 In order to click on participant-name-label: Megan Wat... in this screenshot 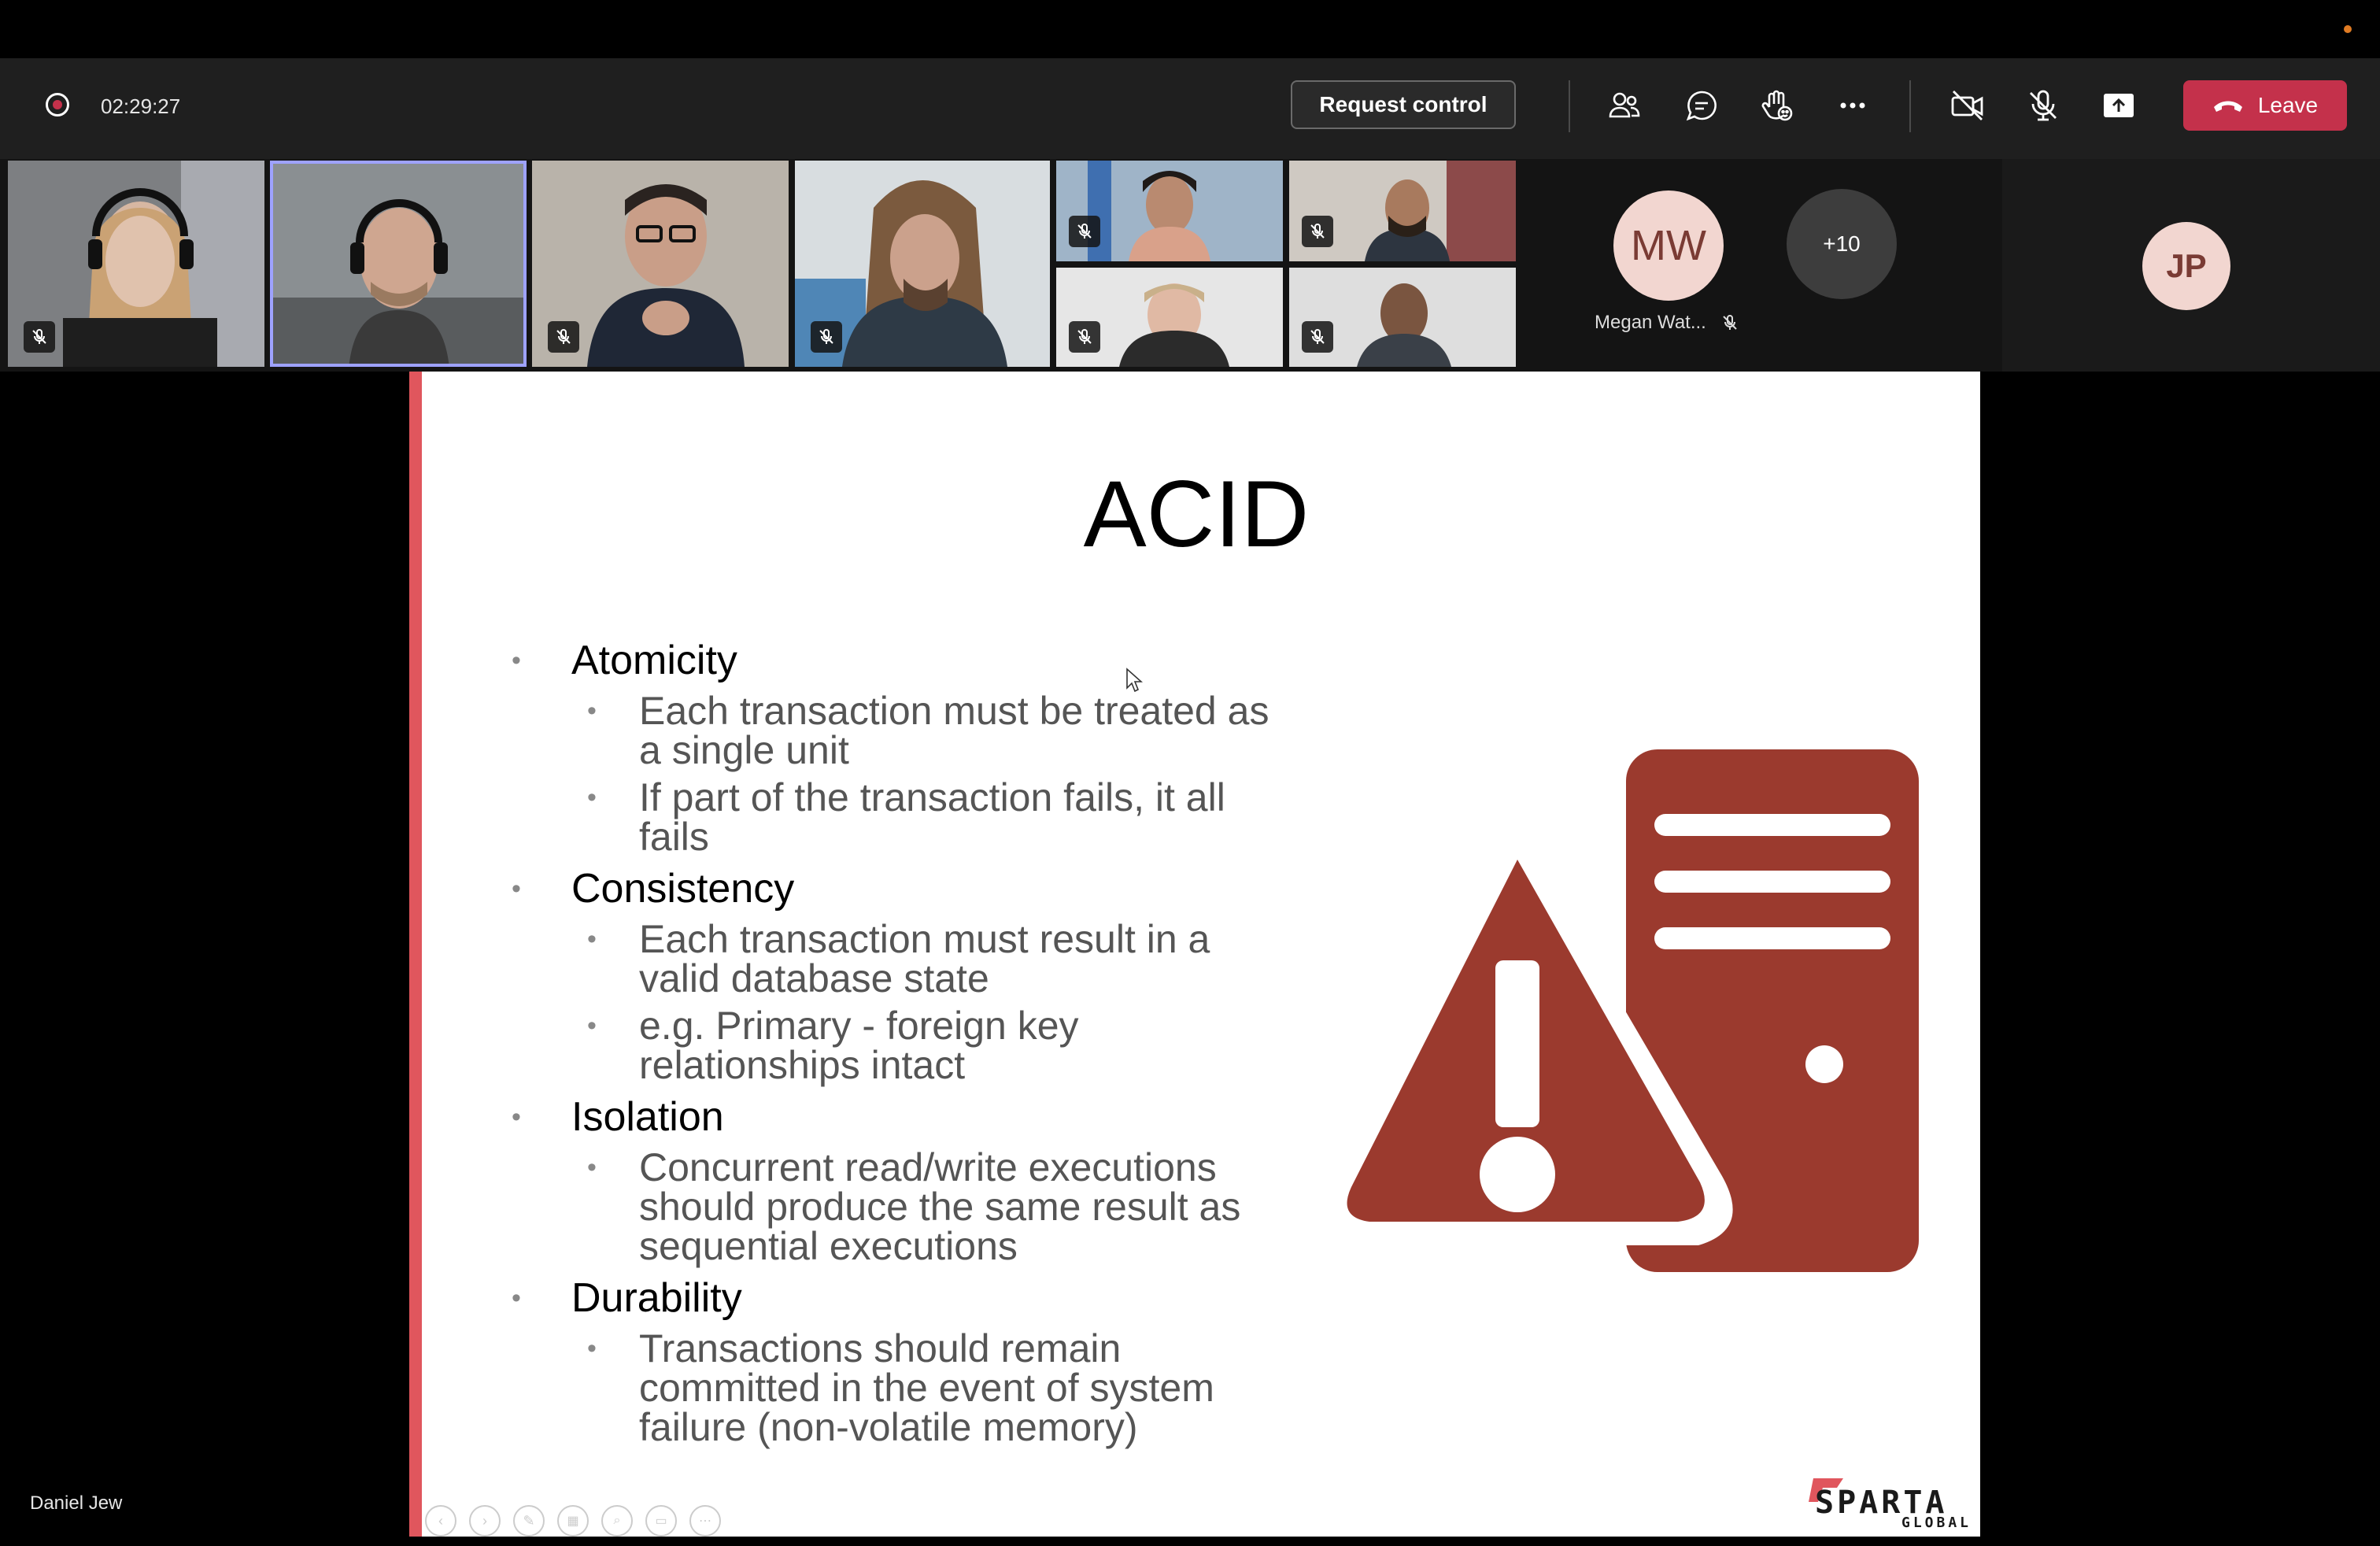, I will do `click(1650, 322)`.